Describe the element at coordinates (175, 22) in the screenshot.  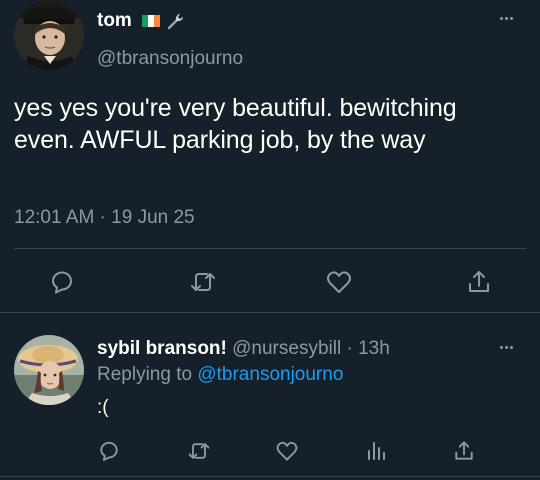
I see `wrench-icon` at that location.